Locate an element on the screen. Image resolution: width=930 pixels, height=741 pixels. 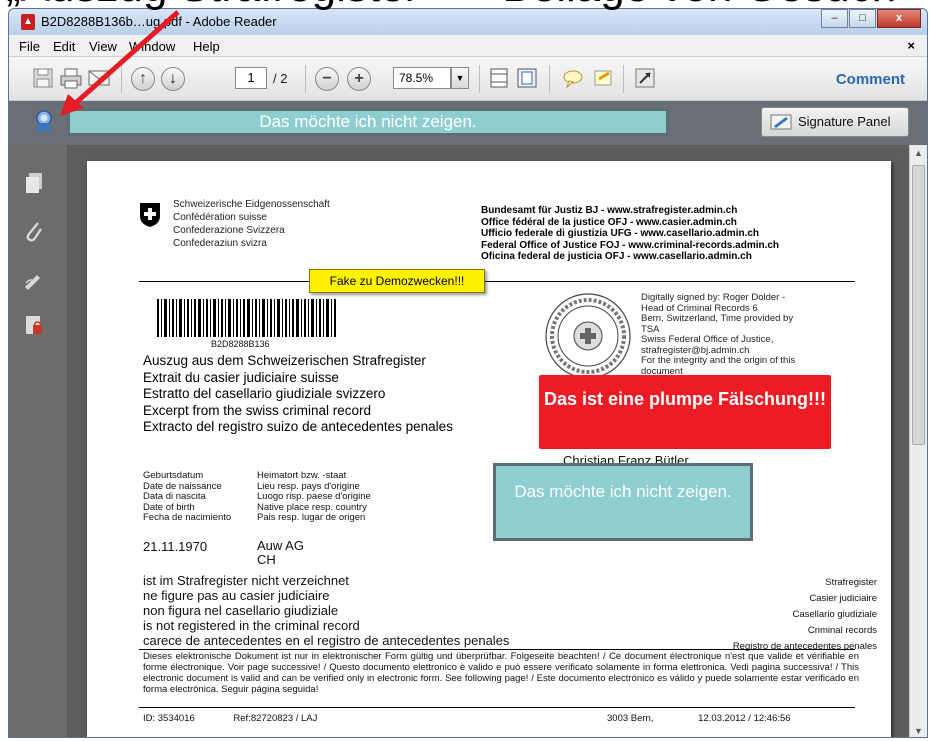
origin-country: CH is located at coordinates (266, 559).